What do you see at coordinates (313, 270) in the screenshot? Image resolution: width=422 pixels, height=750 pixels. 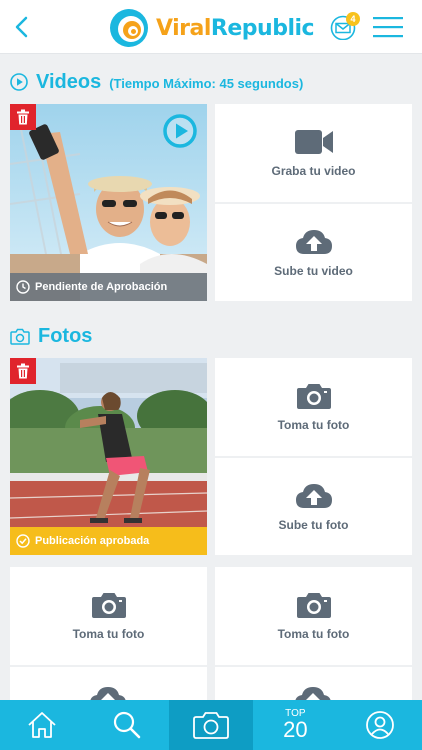 I see `upload-video-label: Sube tu video` at bounding box center [313, 270].